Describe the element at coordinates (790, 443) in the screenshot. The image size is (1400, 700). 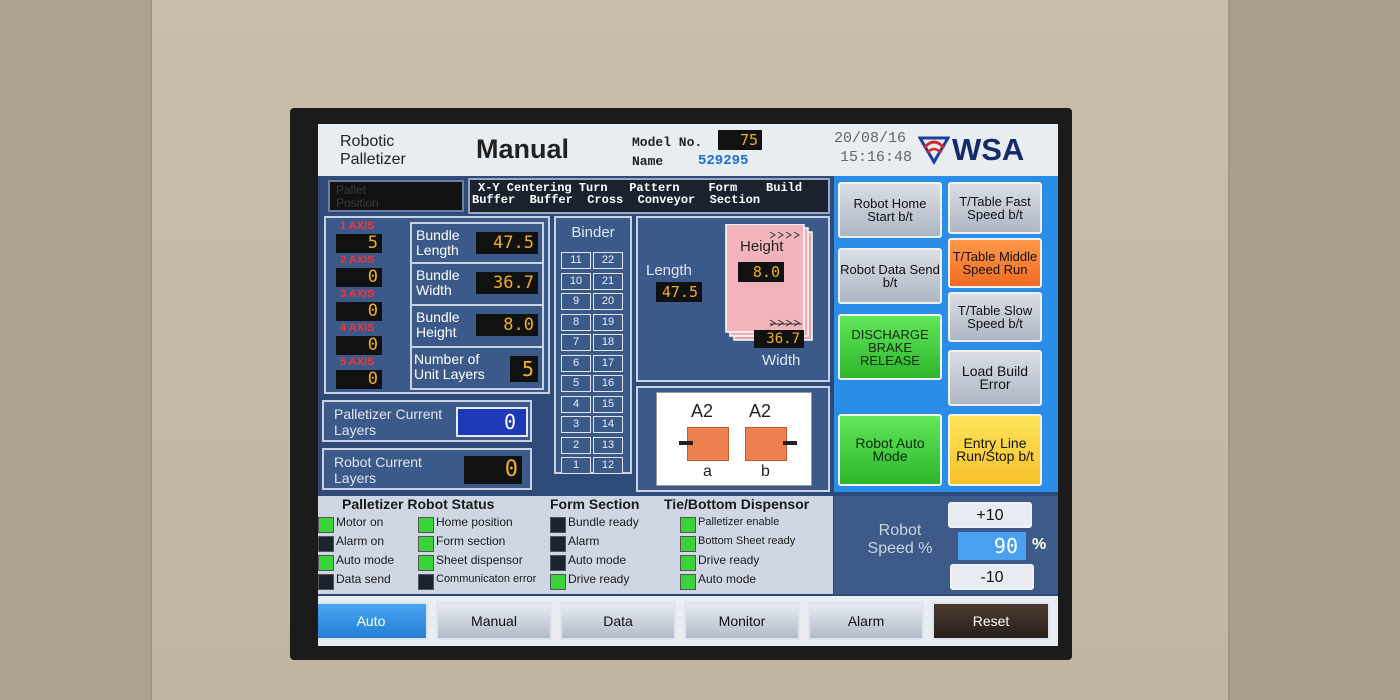
I see `pattern-marker-b` at that location.